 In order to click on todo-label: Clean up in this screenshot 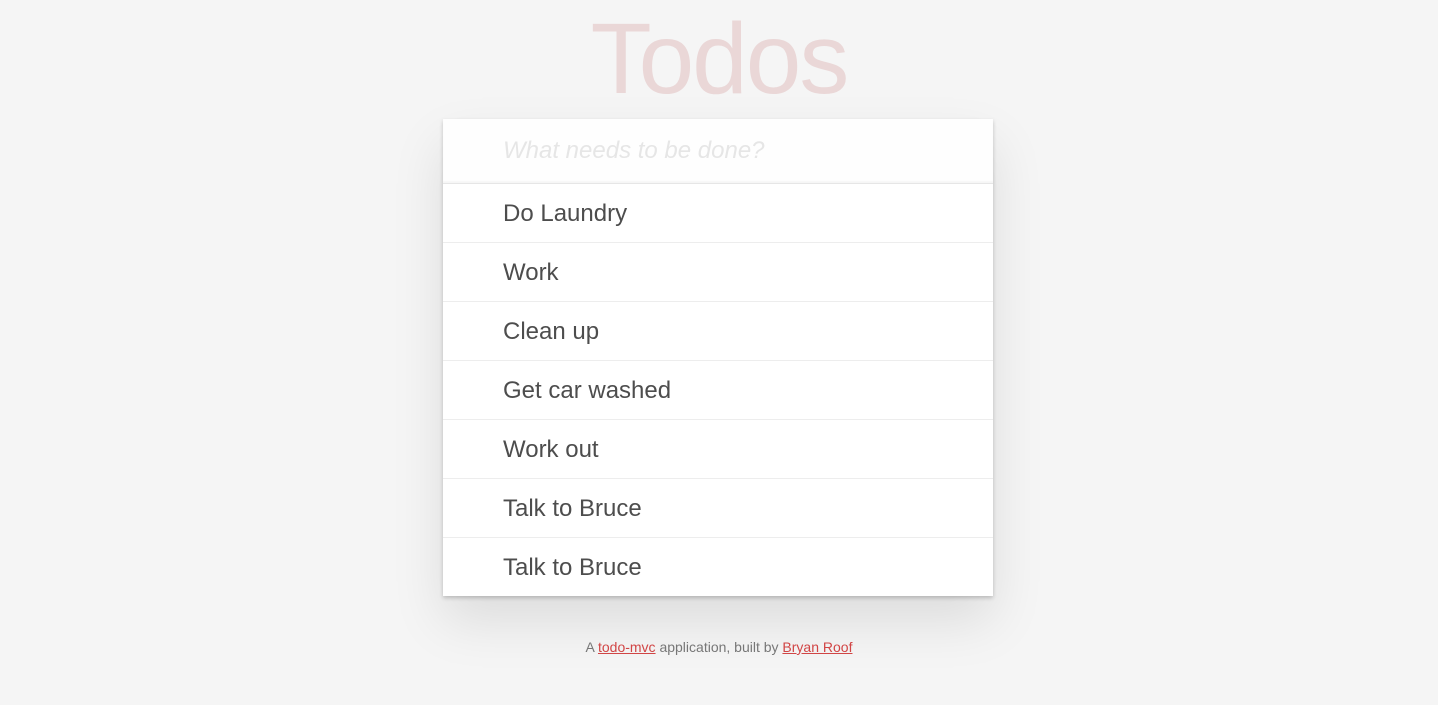, I will do `click(718, 332)`.